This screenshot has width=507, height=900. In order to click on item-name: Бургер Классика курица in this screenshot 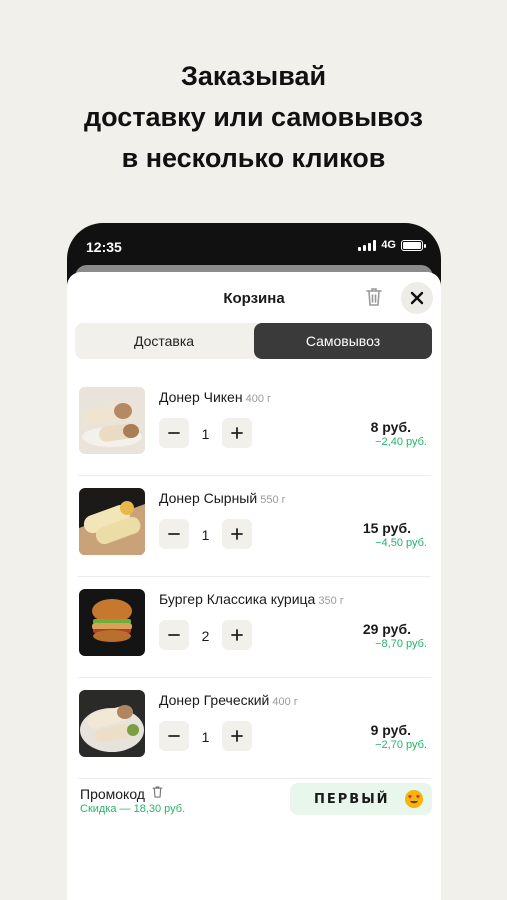, I will do `click(237, 599)`.